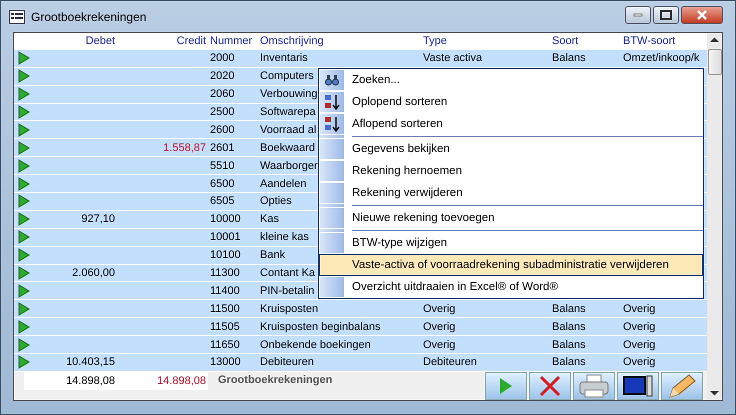 This screenshot has width=736, height=415. Describe the element at coordinates (664, 41) in the screenshot. I see `column-header: BTW-soort` at that location.